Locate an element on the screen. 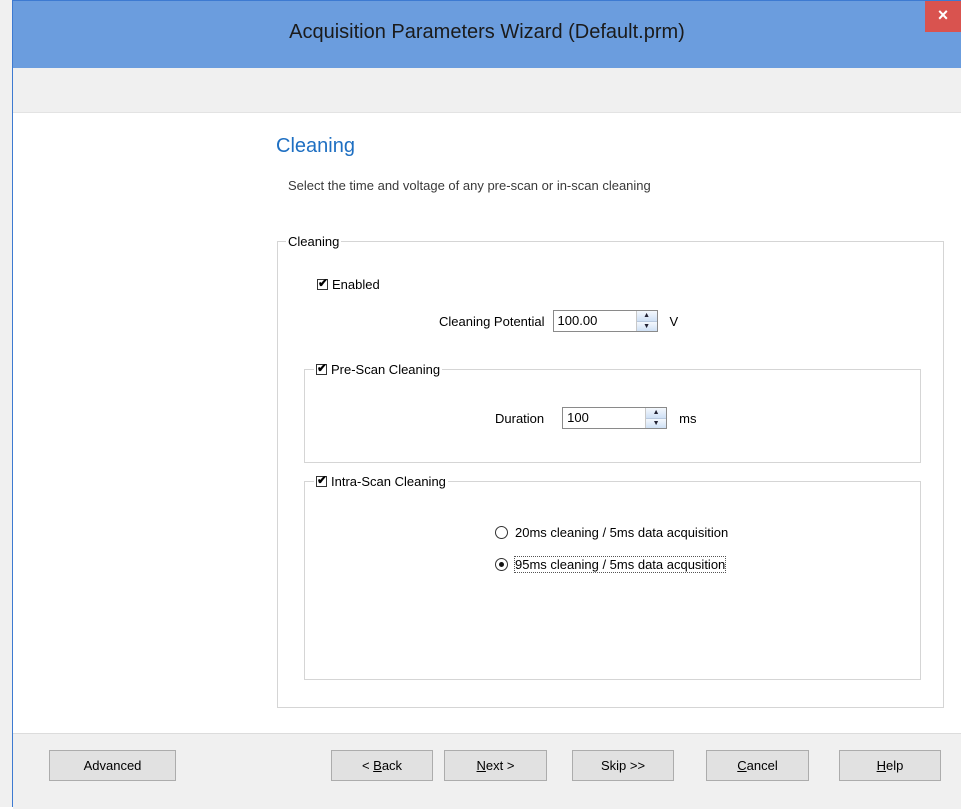 The height and width of the screenshot is (809, 961). radio-button-selected is located at coordinates (501, 564).